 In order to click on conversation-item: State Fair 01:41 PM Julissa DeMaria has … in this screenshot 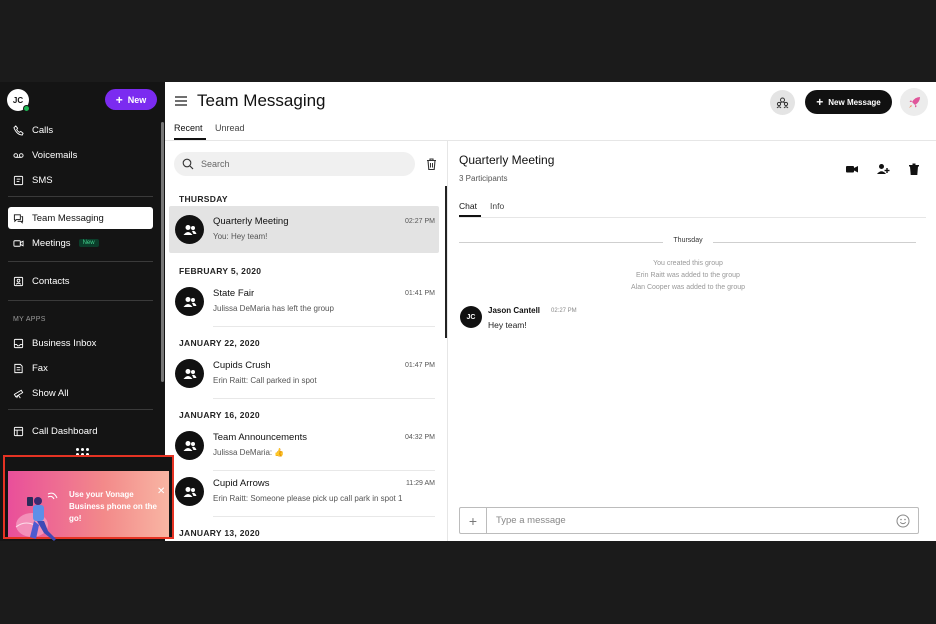, I will do `click(304, 302)`.